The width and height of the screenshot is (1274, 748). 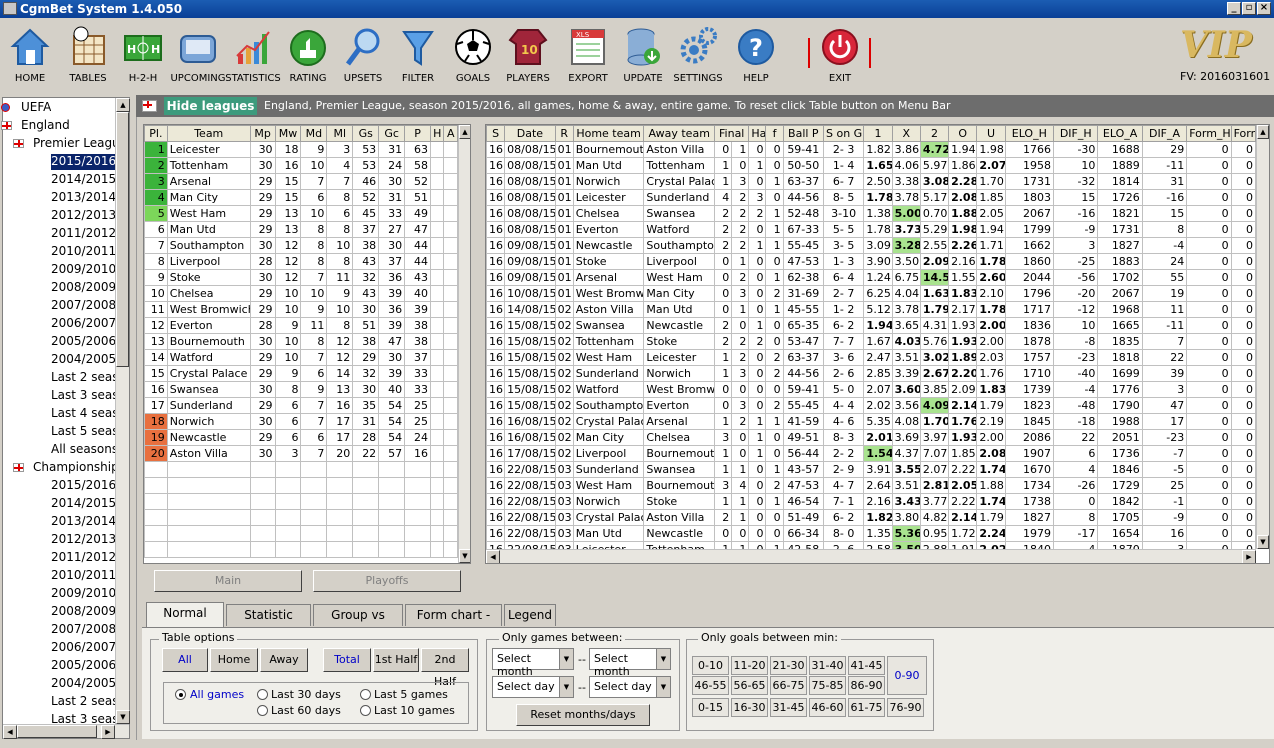 I want to click on tab-legend: Legend, so click(x=530, y=615).